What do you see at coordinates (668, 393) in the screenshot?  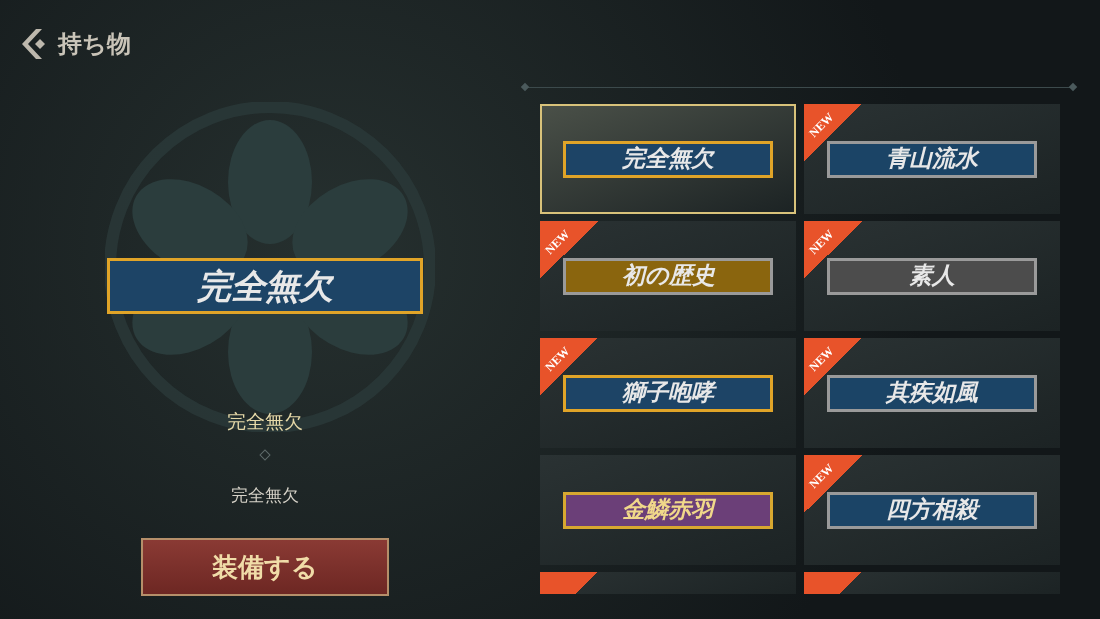 I see `title-banner: 獅子咆哮` at bounding box center [668, 393].